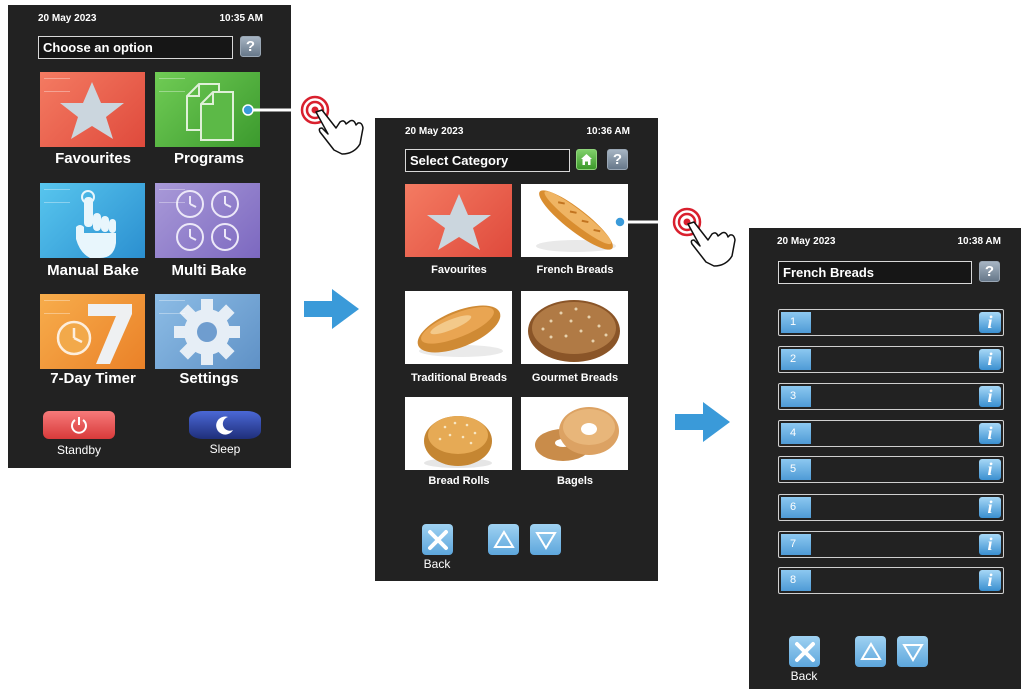 This screenshot has height=689, width=1021. I want to click on sleep-button, so click(225, 425).